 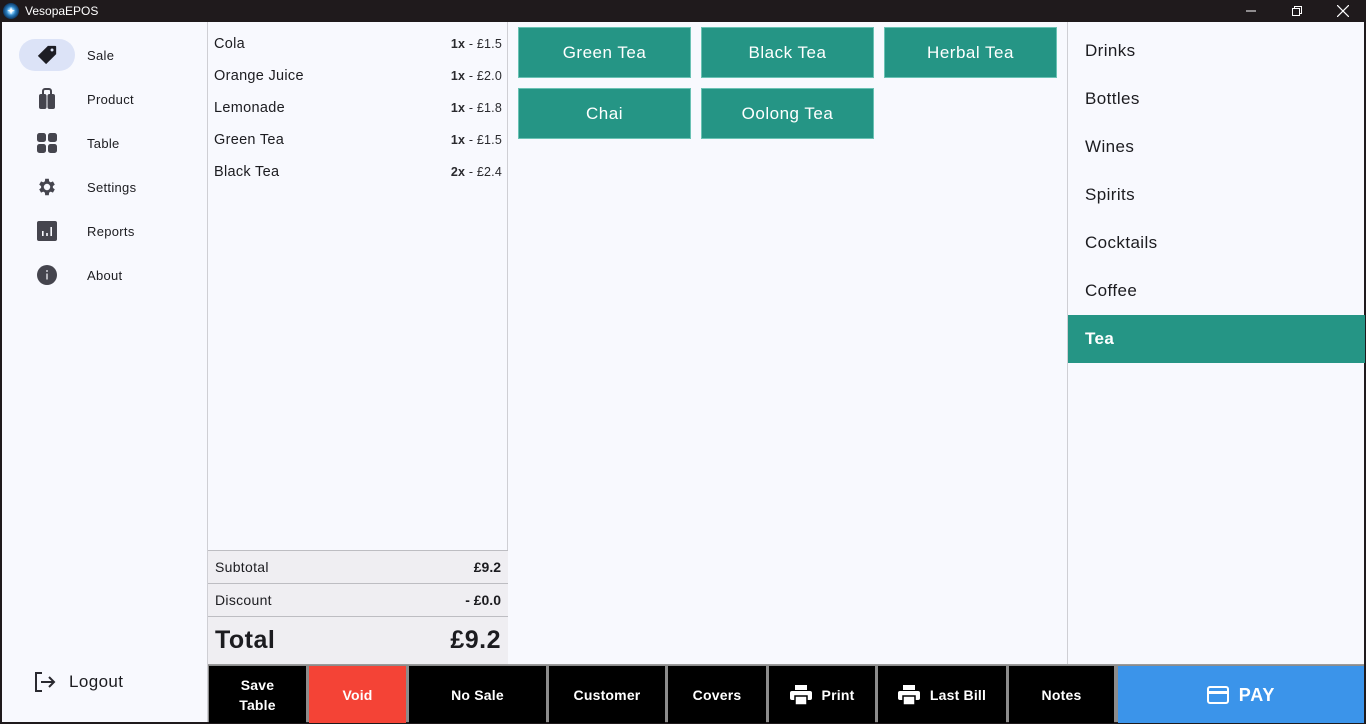 I want to click on void-label: Void, so click(x=357, y=694).